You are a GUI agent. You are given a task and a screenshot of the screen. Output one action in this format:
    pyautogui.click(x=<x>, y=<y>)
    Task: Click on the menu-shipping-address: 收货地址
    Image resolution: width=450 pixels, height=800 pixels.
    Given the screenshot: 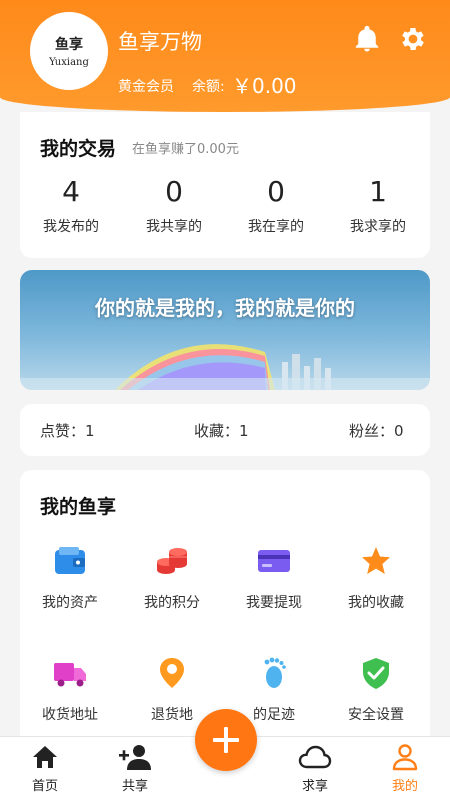 What is the action you would take?
    pyautogui.click(x=70, y=690)
    